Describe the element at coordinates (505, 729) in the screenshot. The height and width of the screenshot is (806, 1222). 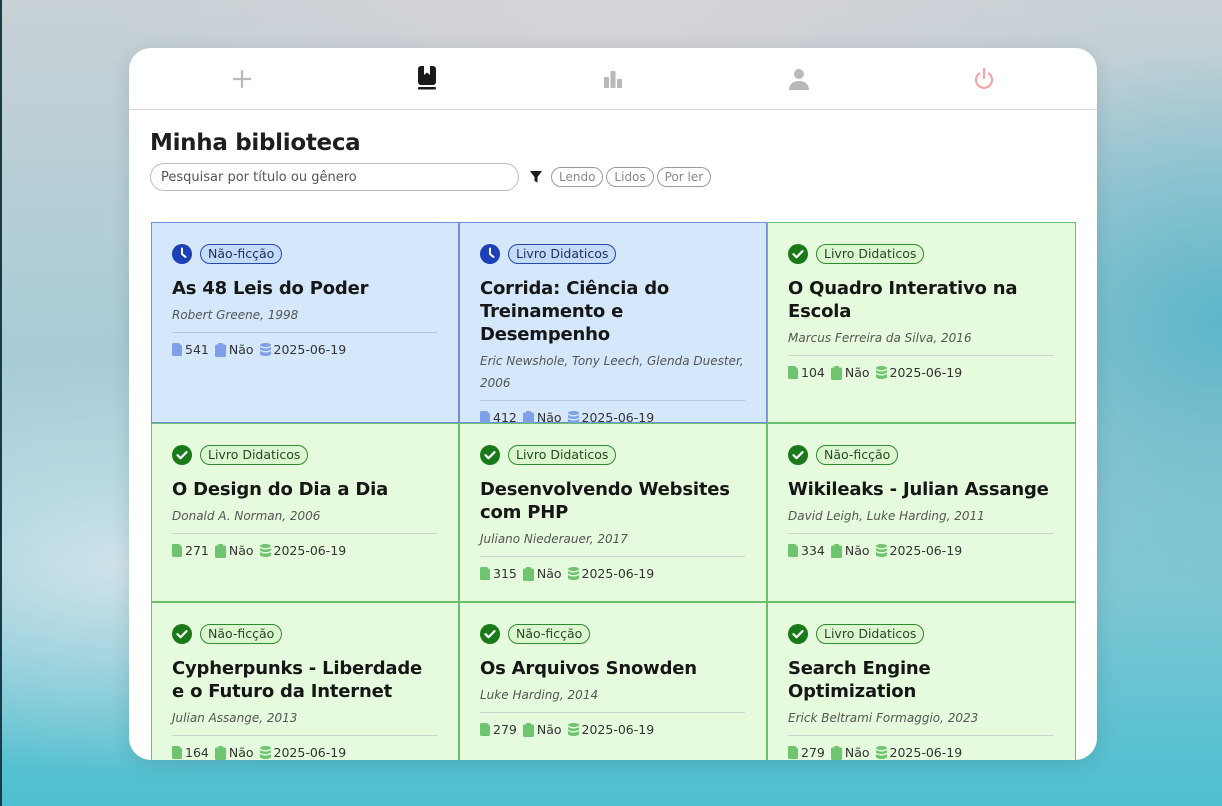
I see `page-count: 279` at that location.